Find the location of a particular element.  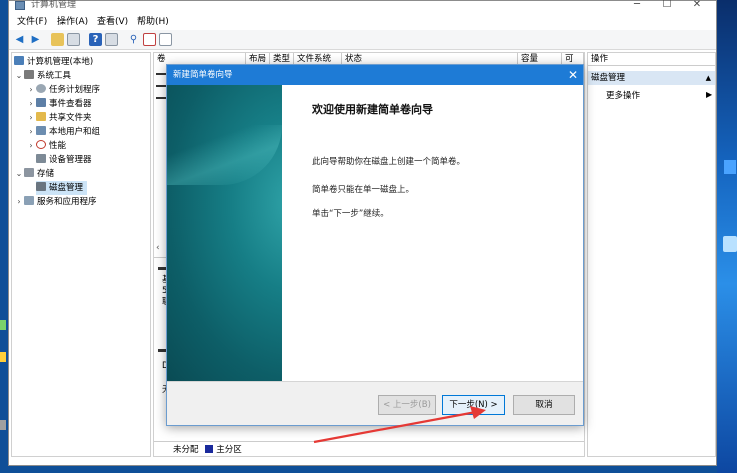

properties-icon is located at coordinates (111, 39).